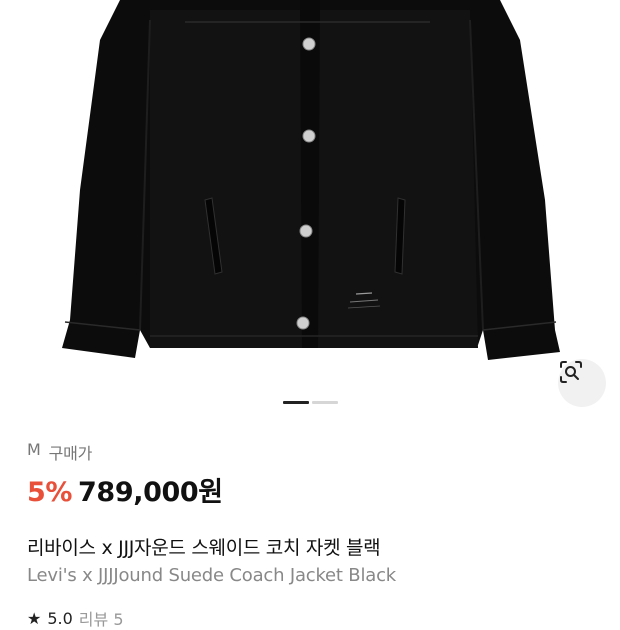  I want to click on image-search-button, so click(582, 383).